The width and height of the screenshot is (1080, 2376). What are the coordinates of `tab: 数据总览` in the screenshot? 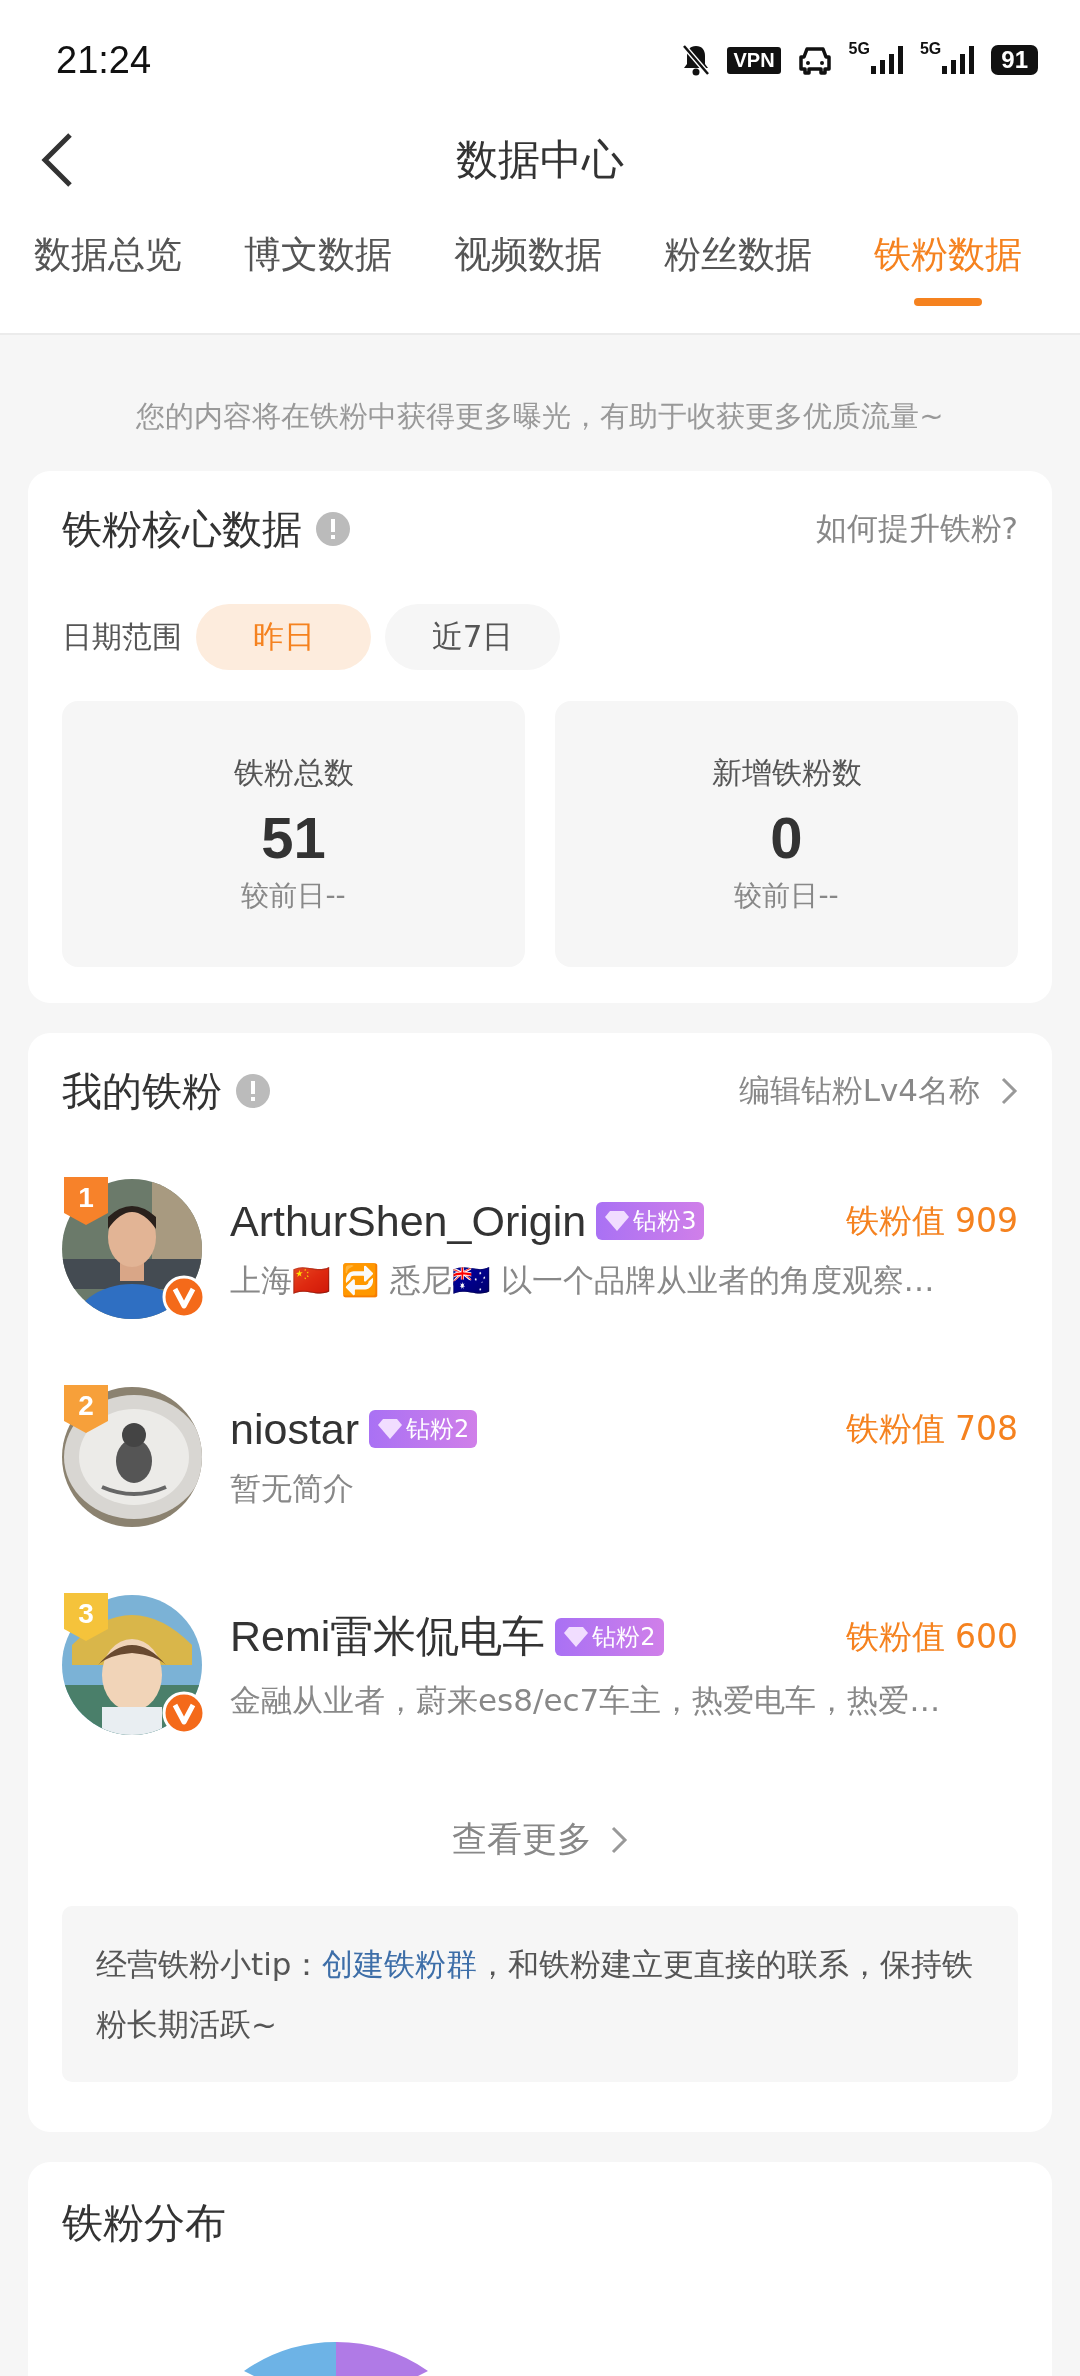 It's located at (108, 266).